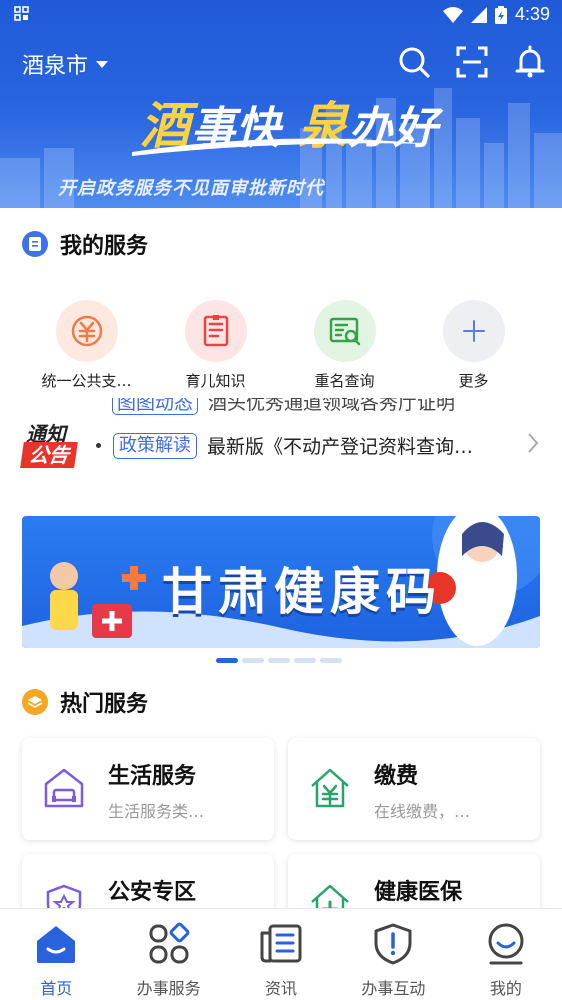 This screenshot has height=1000, width=562. I want to click on battery-icon, so click(500, 14).